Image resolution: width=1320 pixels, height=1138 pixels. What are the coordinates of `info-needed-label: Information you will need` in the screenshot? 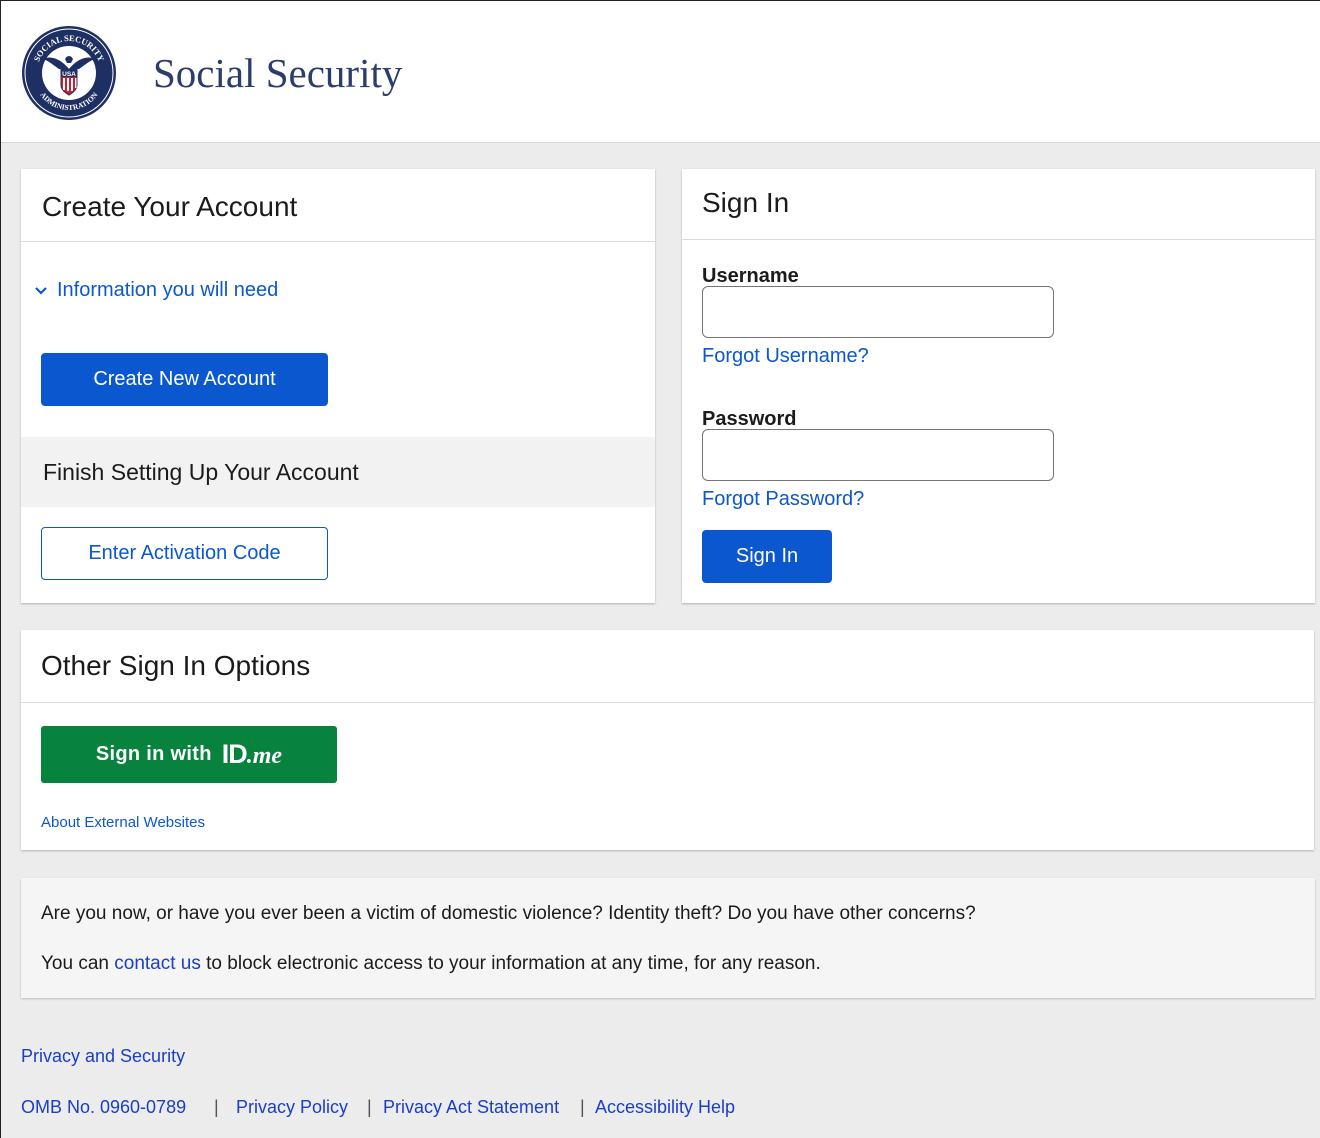 It's located at (168, 290).